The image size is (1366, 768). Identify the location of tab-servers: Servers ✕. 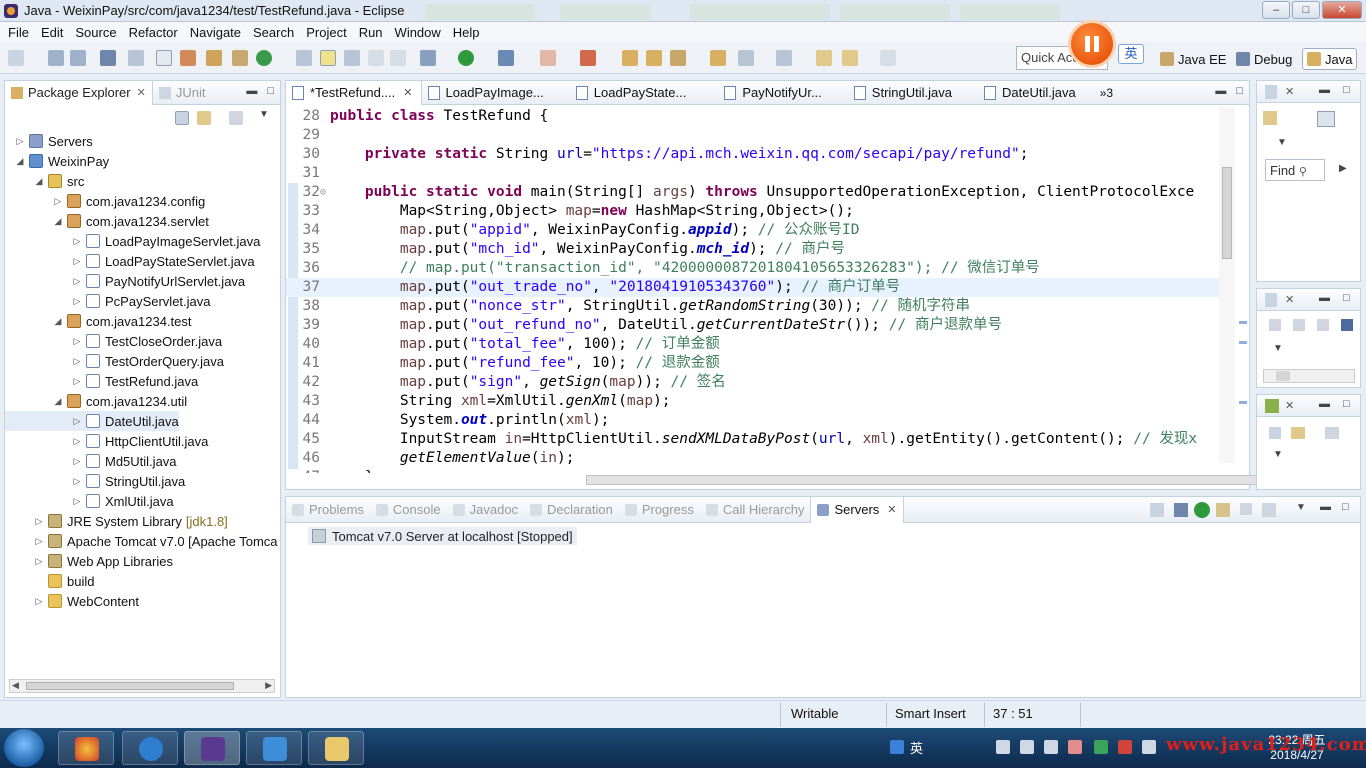
(857, 509).